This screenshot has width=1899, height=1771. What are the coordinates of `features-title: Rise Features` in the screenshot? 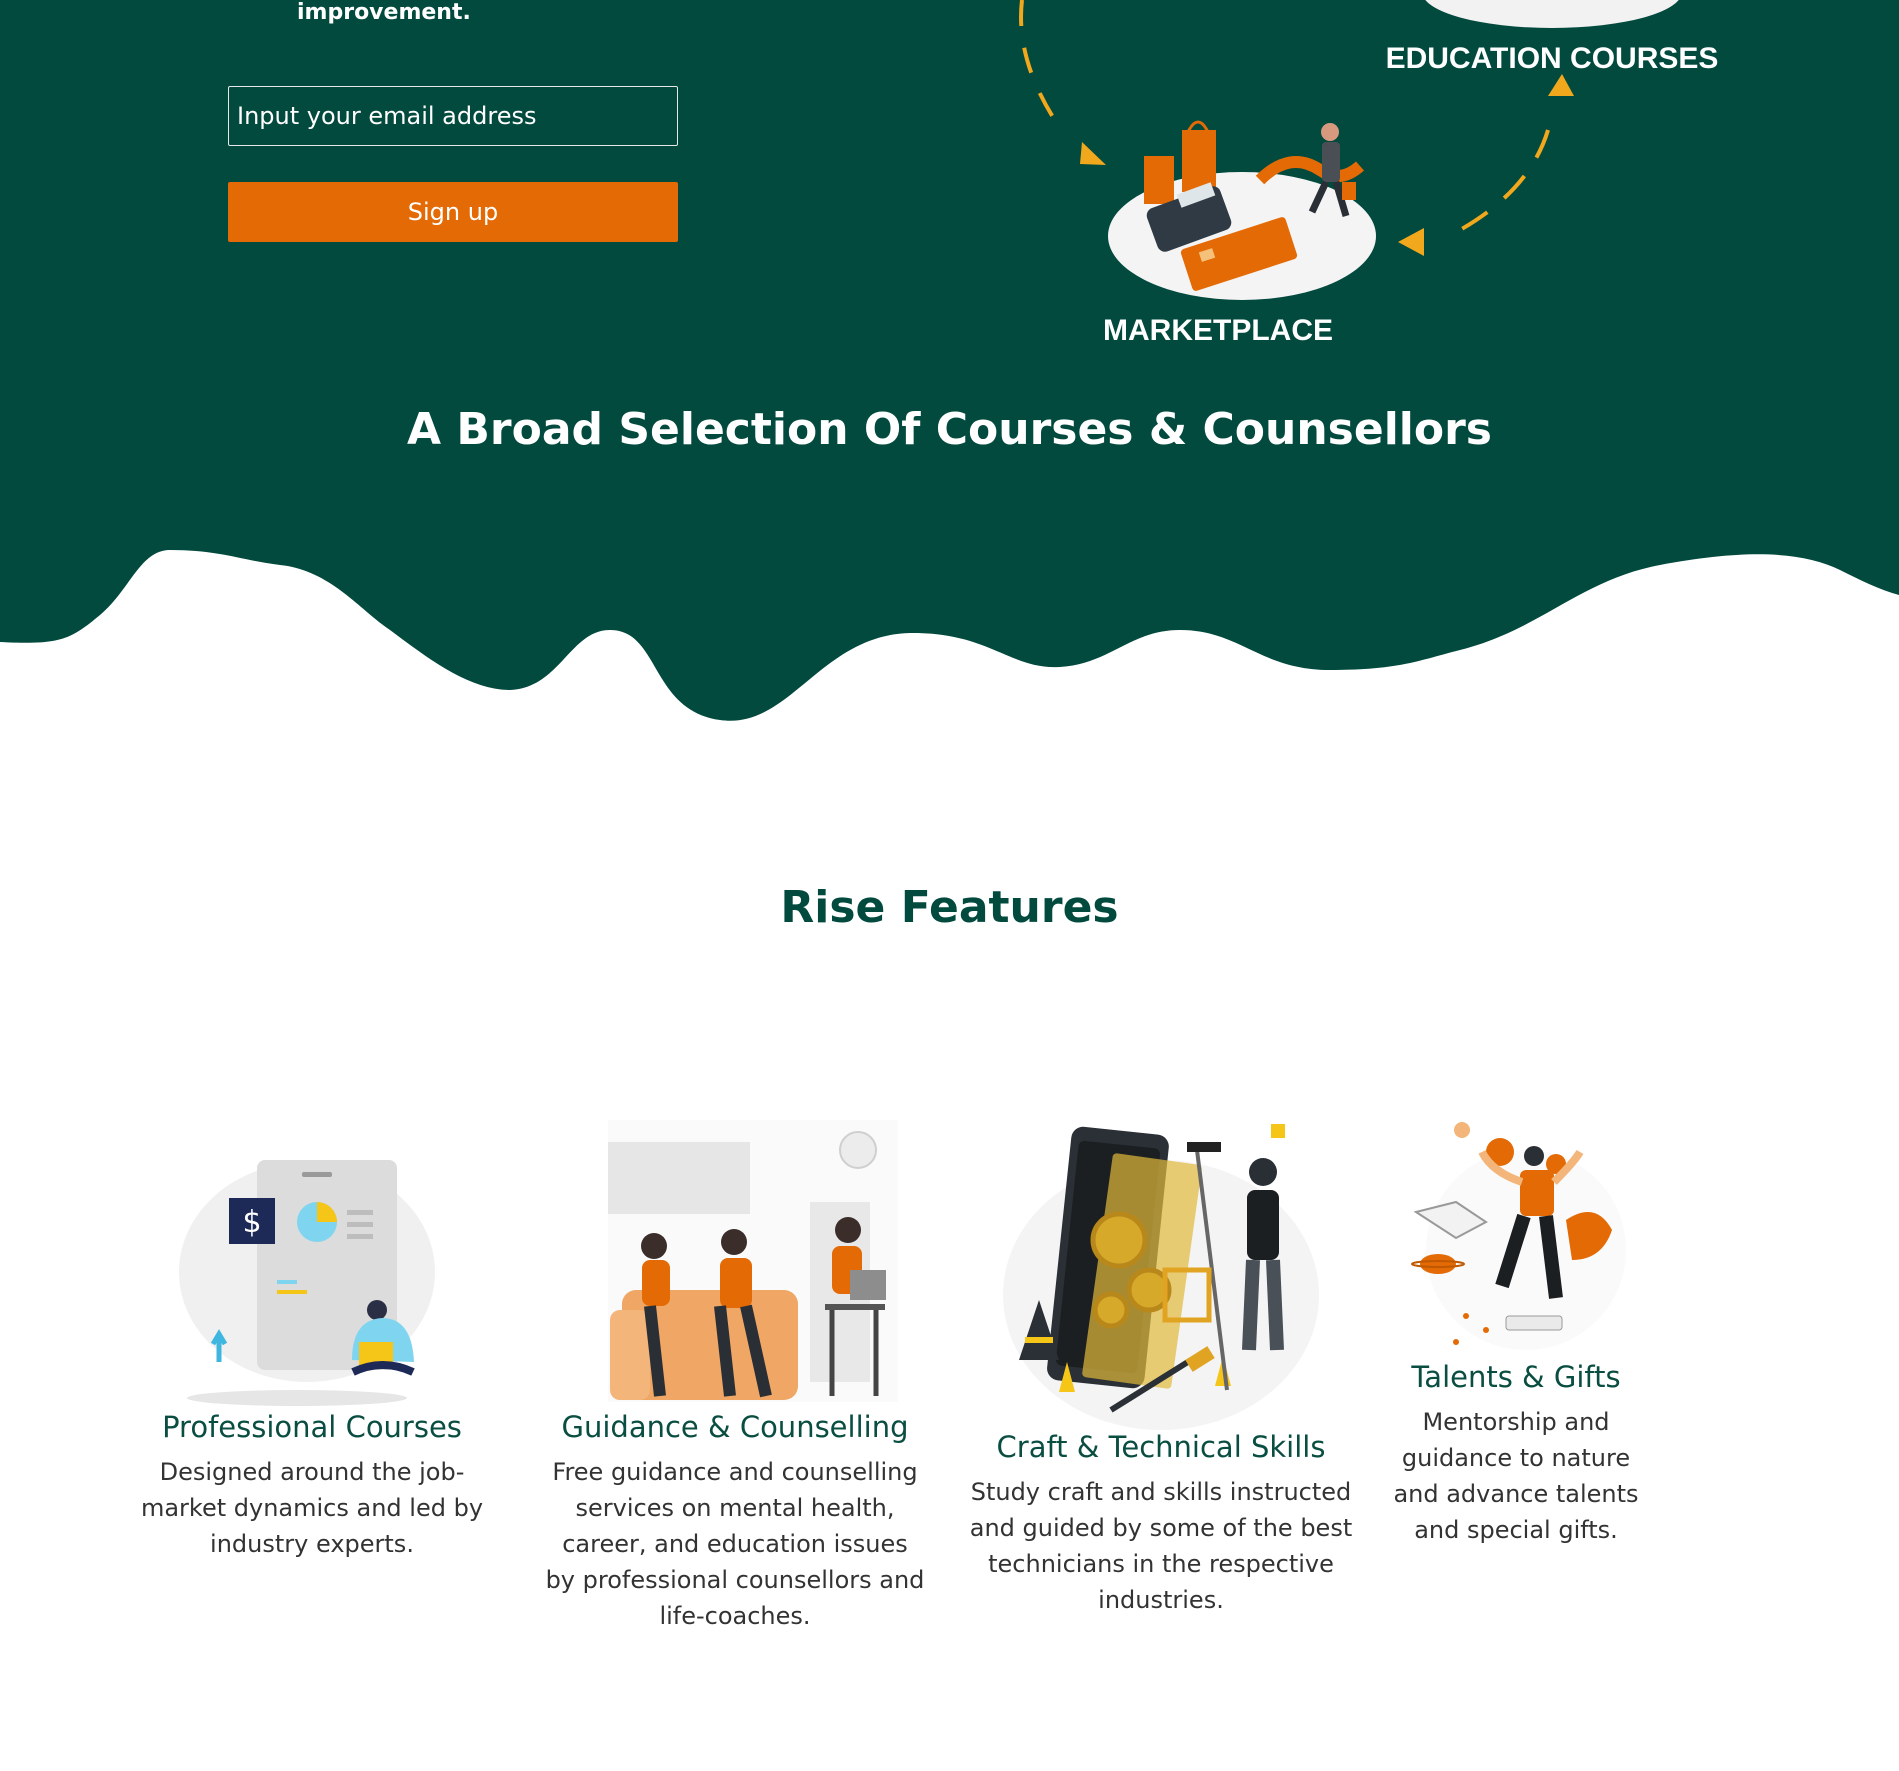 It's located at (949, 907).